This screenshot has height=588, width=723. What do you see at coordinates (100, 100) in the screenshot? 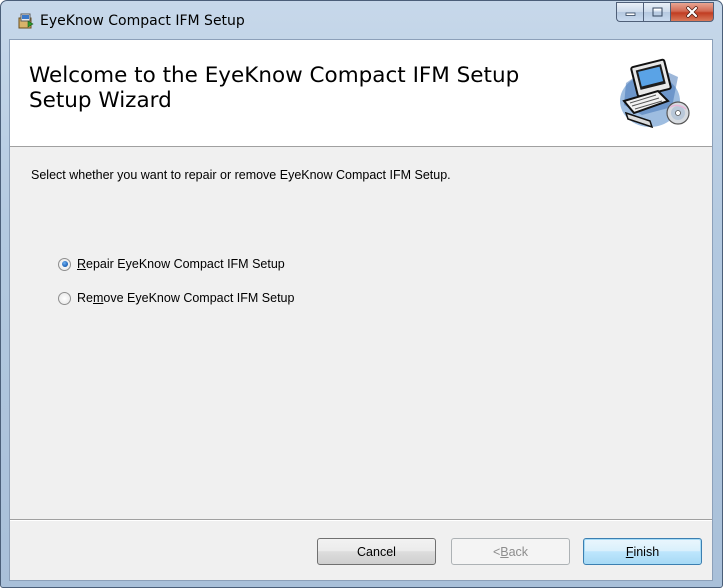
I see `banner-title-line2: Setup Wizard` at bounding box center [100, 100].